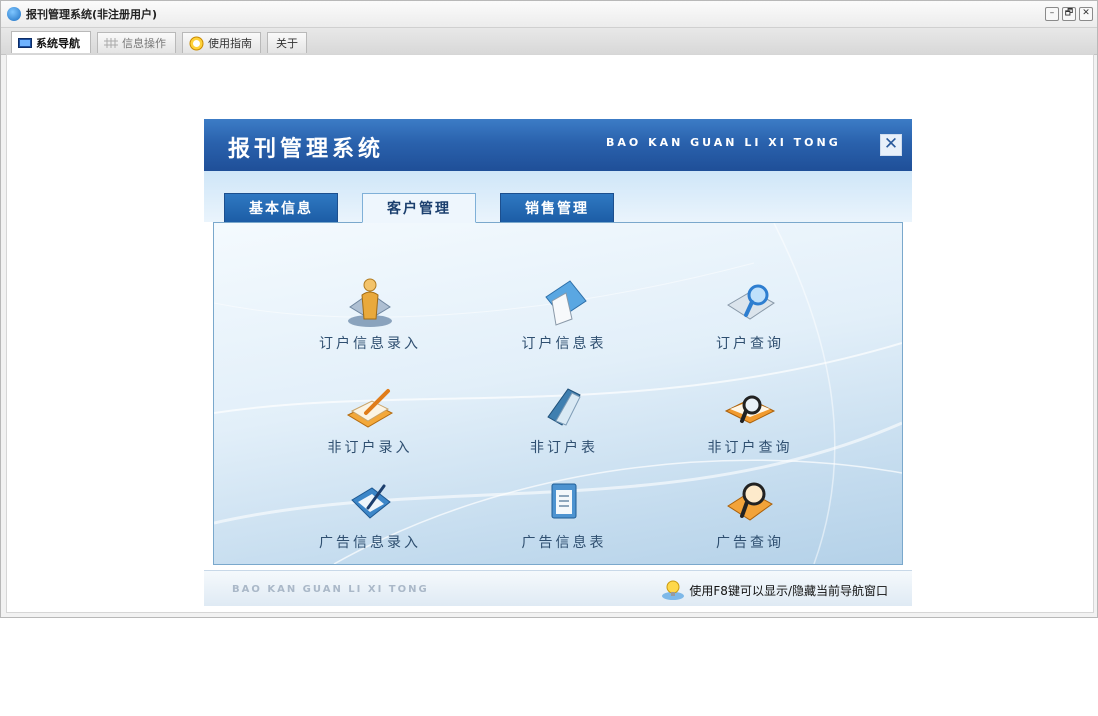 This screenshot has width=1098, height=716. I want to click on clipboard-list-icon, so click(564, 501).